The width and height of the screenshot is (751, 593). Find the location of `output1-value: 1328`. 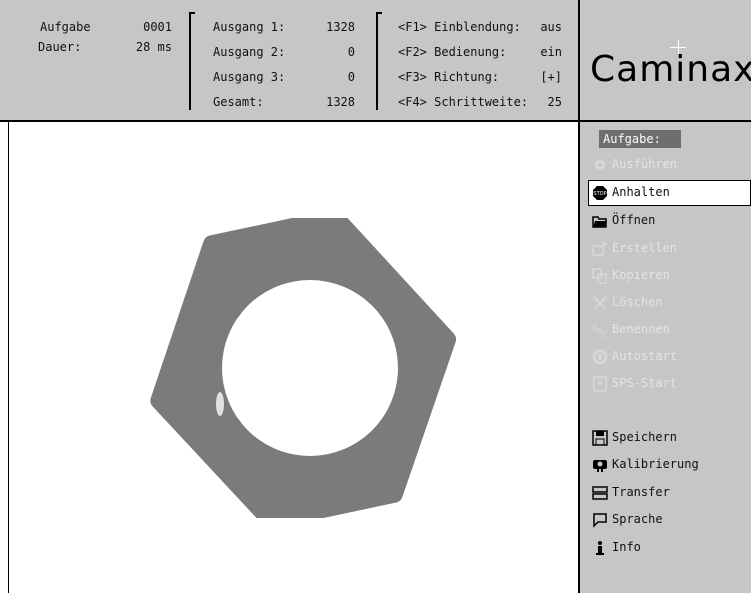

output1-value: 1328 is located at coordinates (340, 27).